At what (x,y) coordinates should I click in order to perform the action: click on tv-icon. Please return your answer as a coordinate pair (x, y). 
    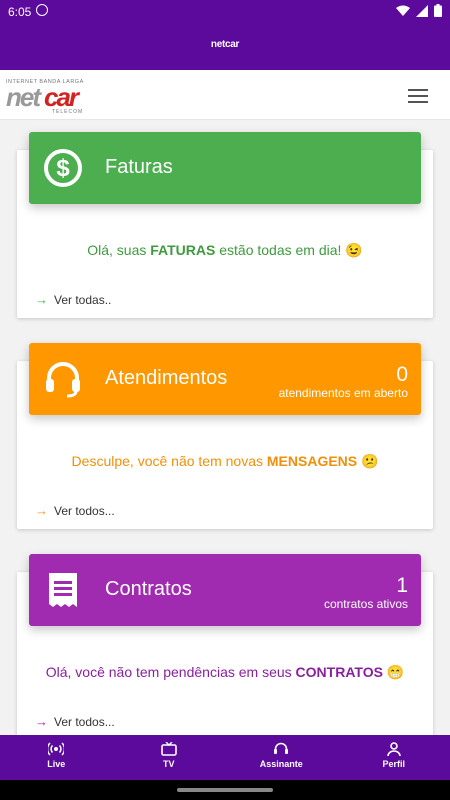
    Looking at the image, I should click on (168, 749).